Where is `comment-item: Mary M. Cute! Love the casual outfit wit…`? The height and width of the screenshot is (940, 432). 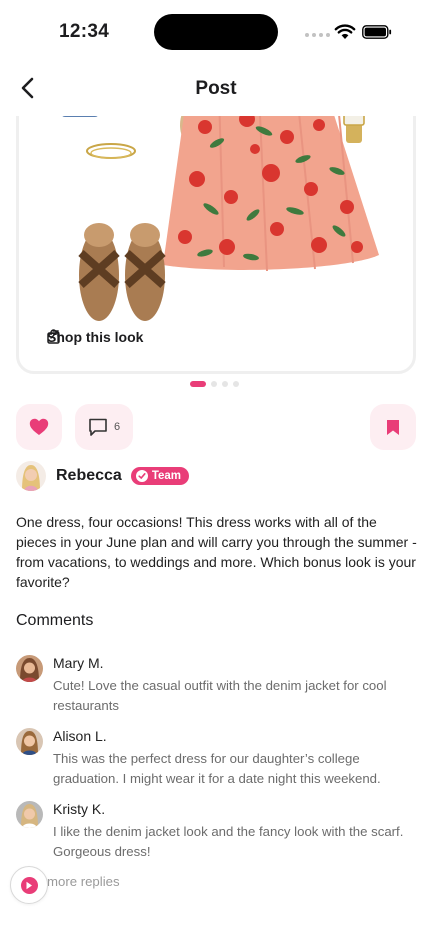 comment-item: Mary M. Cute! Love the casual outfit wit… is located at coordinates (216, 685).